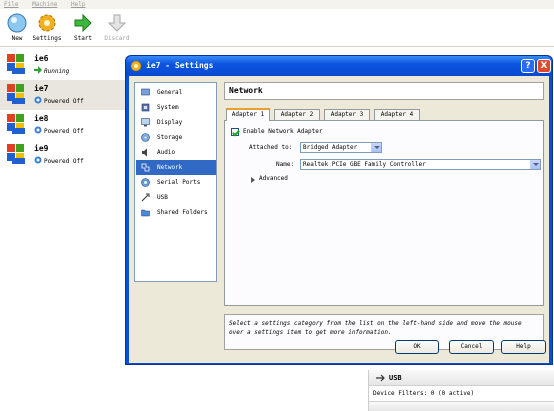  I want to click on vm-state: Running, so click(51, 70).